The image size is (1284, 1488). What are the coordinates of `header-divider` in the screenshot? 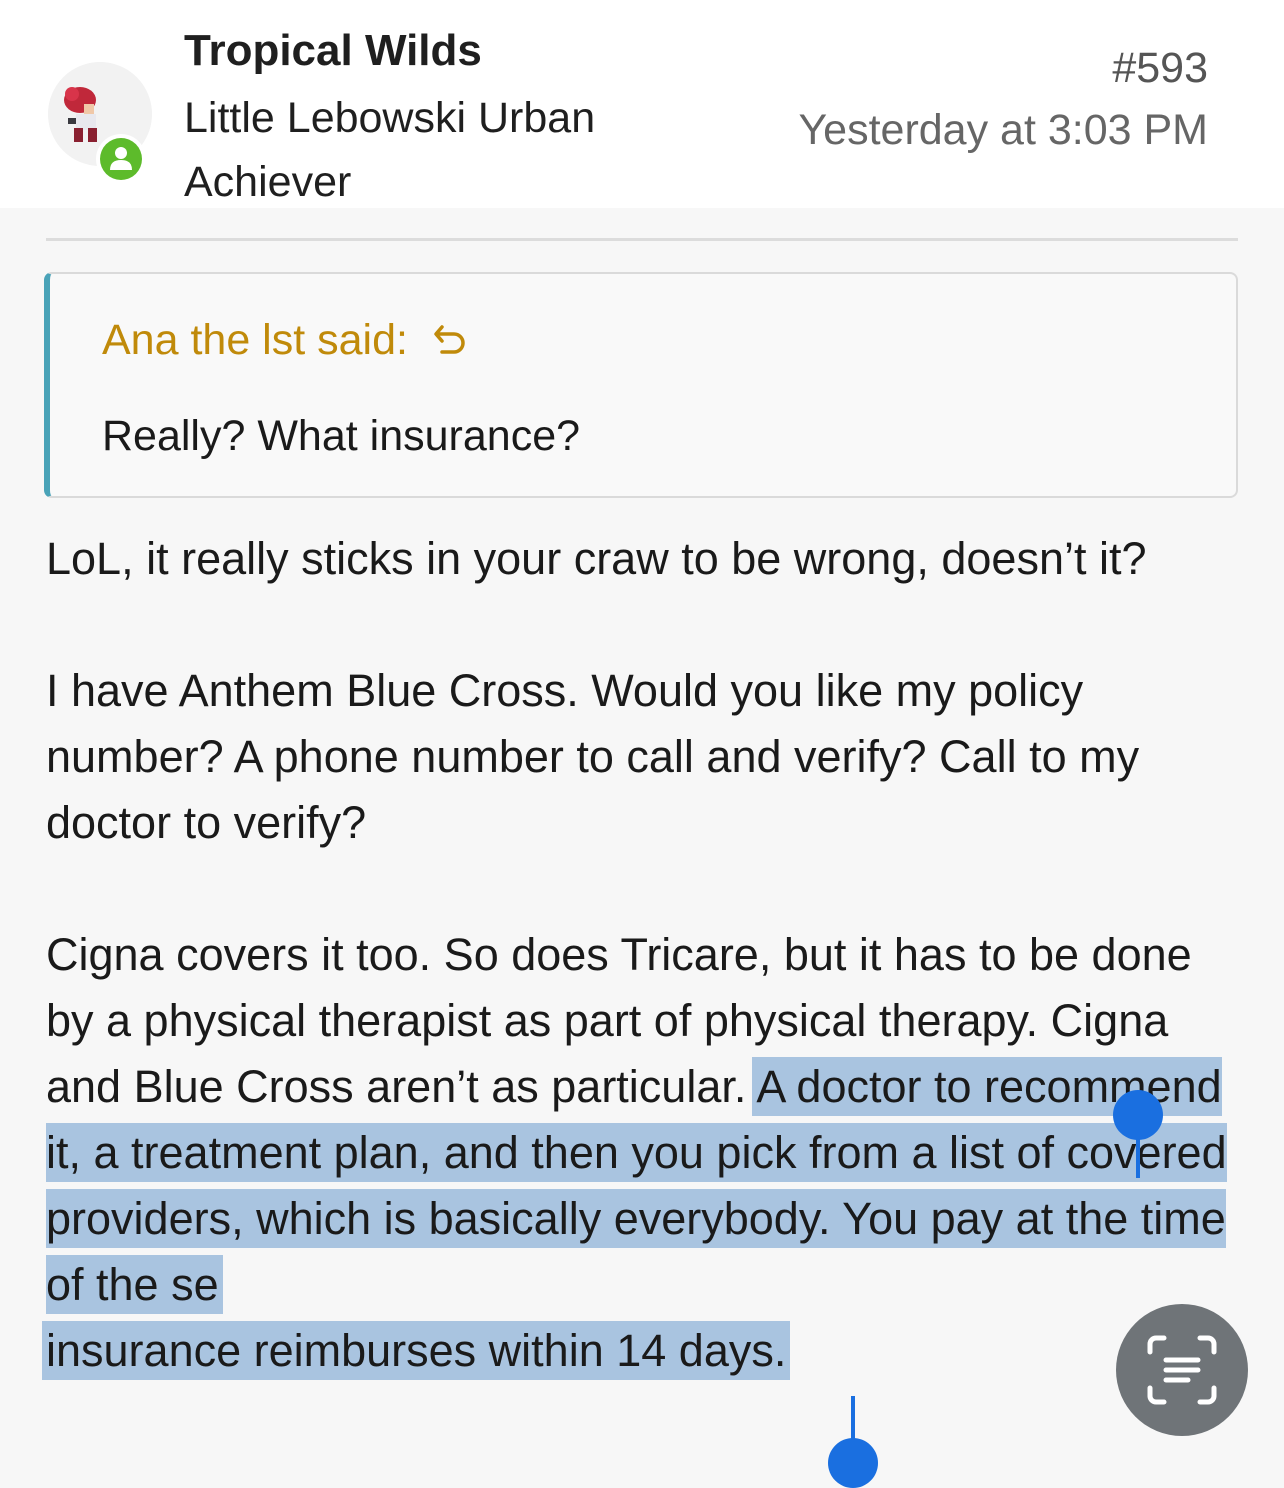 It's located at (642, 239).